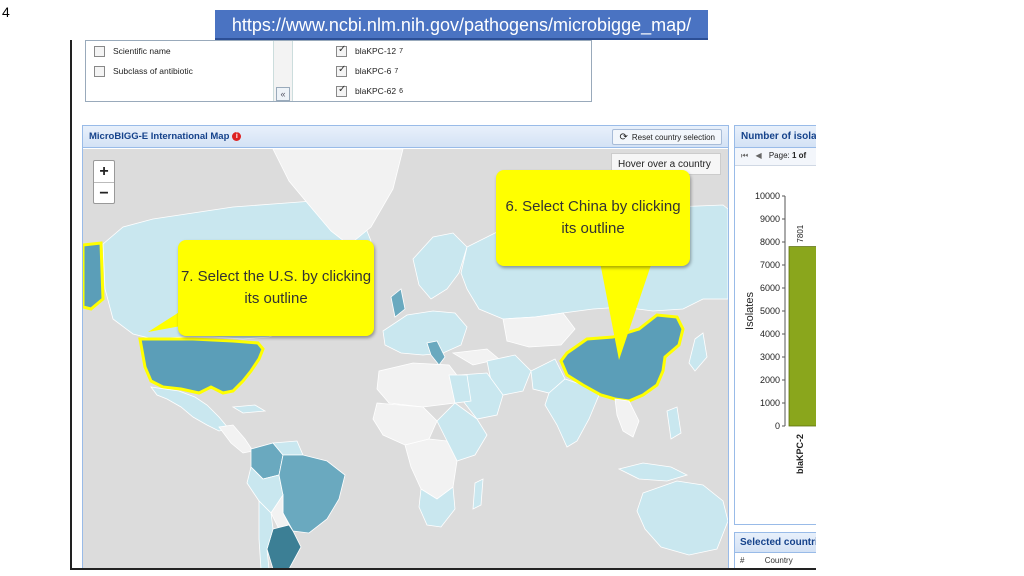  I want to click on callout-china: 6. Select China by clicking its outline, so click(593, 218).